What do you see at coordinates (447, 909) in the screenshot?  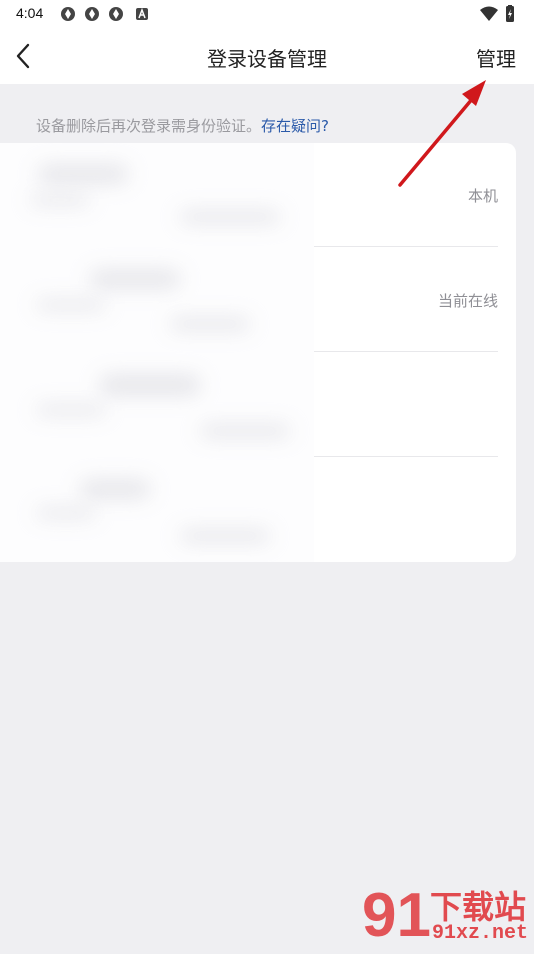 I see `watermark: 91 下载站 91xz.net` at bounding box center [447, 909].